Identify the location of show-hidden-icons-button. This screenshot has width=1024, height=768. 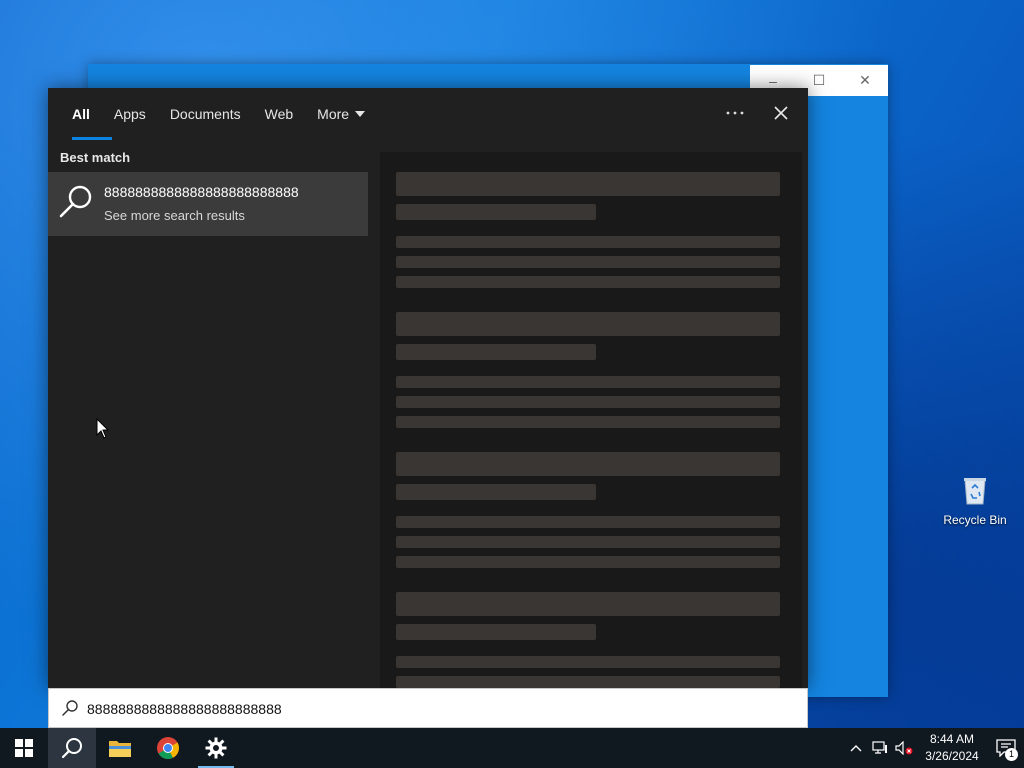
(856, 748).